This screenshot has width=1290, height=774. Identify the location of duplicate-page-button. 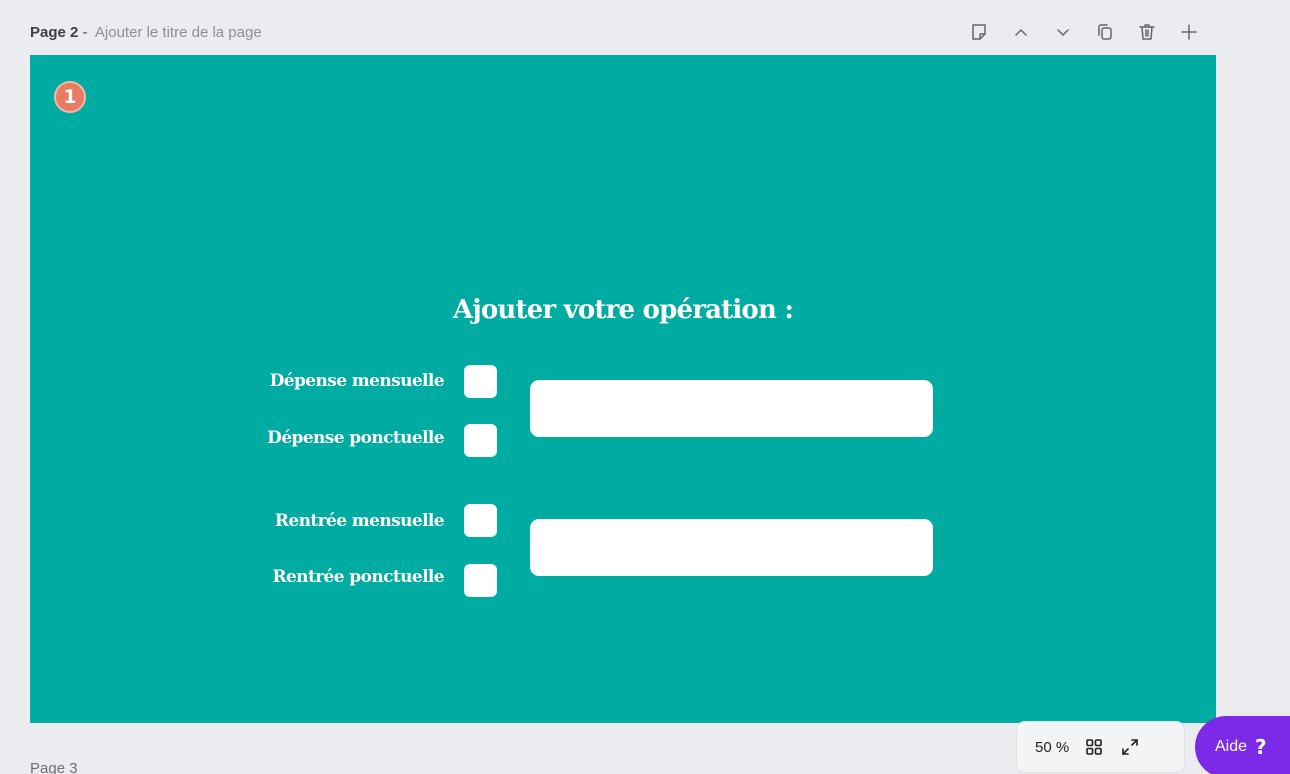
(1105, 32).